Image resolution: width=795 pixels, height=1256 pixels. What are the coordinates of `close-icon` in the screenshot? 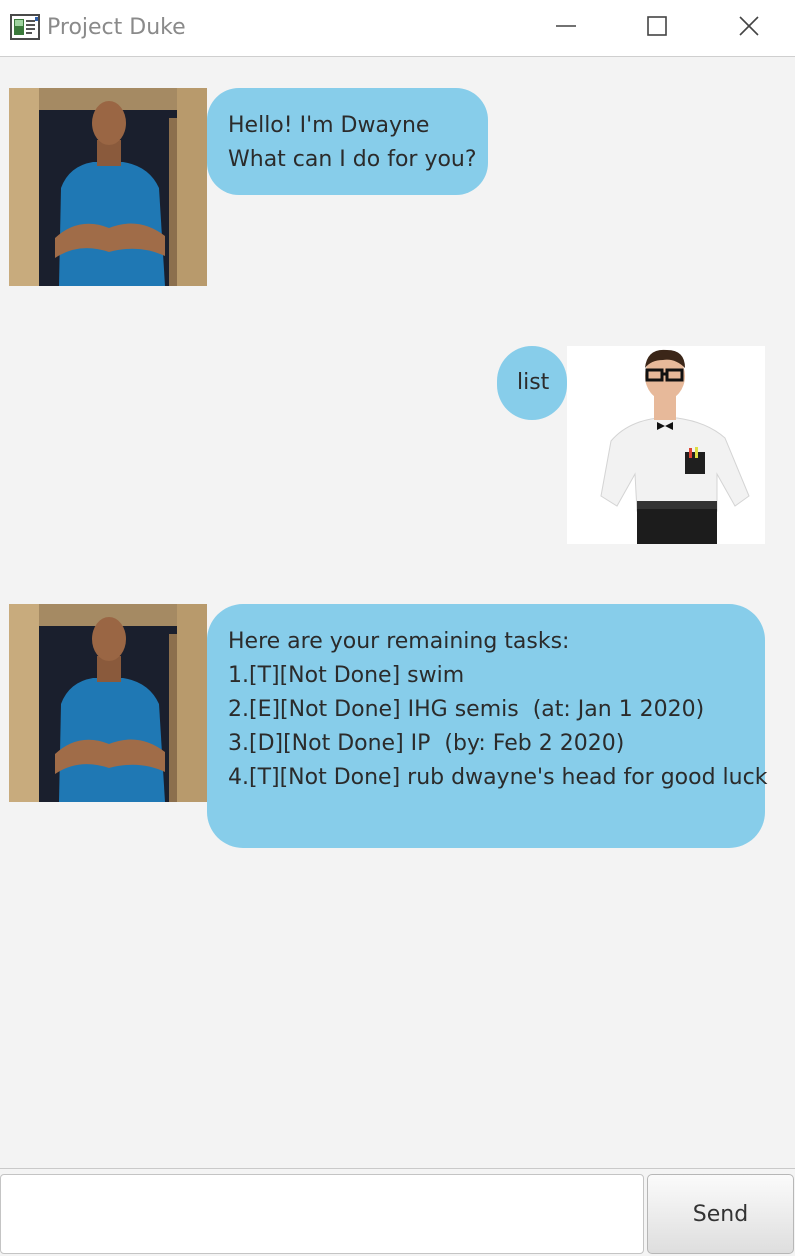 It's located at (749, 28).